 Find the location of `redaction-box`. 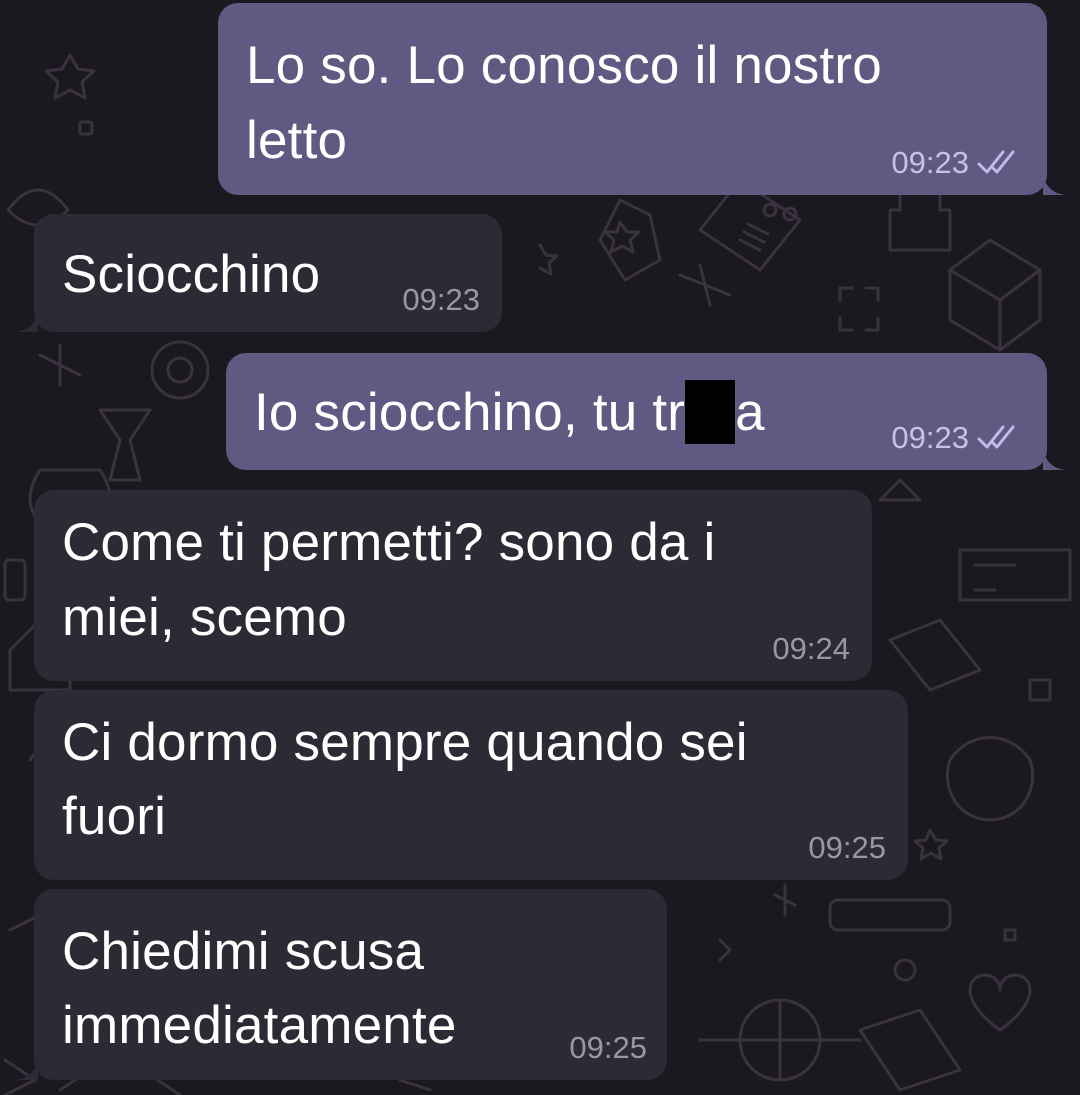

redaction-box is located at coordinates (710, 412).